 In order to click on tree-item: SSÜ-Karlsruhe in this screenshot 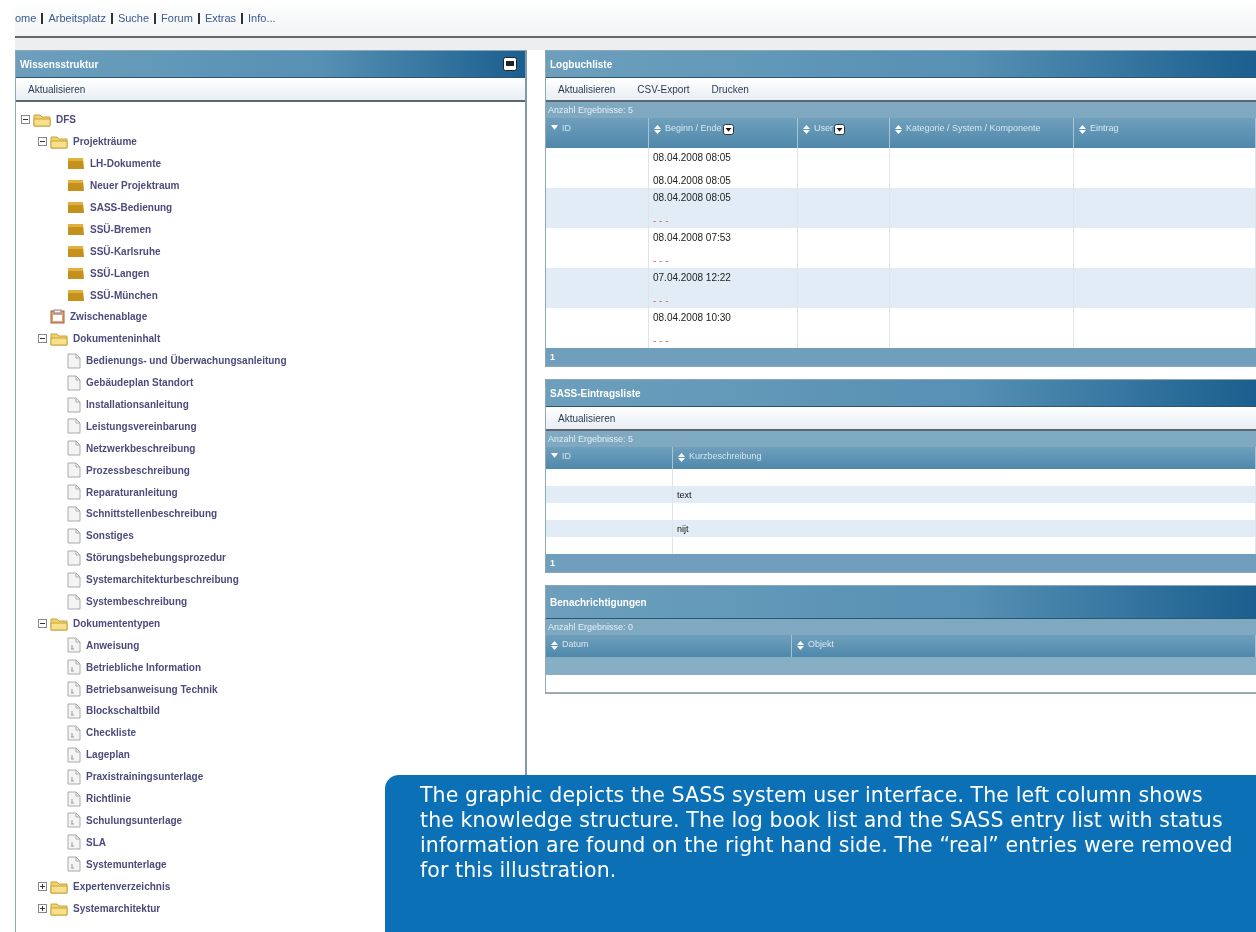, I will do `click(125, 251)`.